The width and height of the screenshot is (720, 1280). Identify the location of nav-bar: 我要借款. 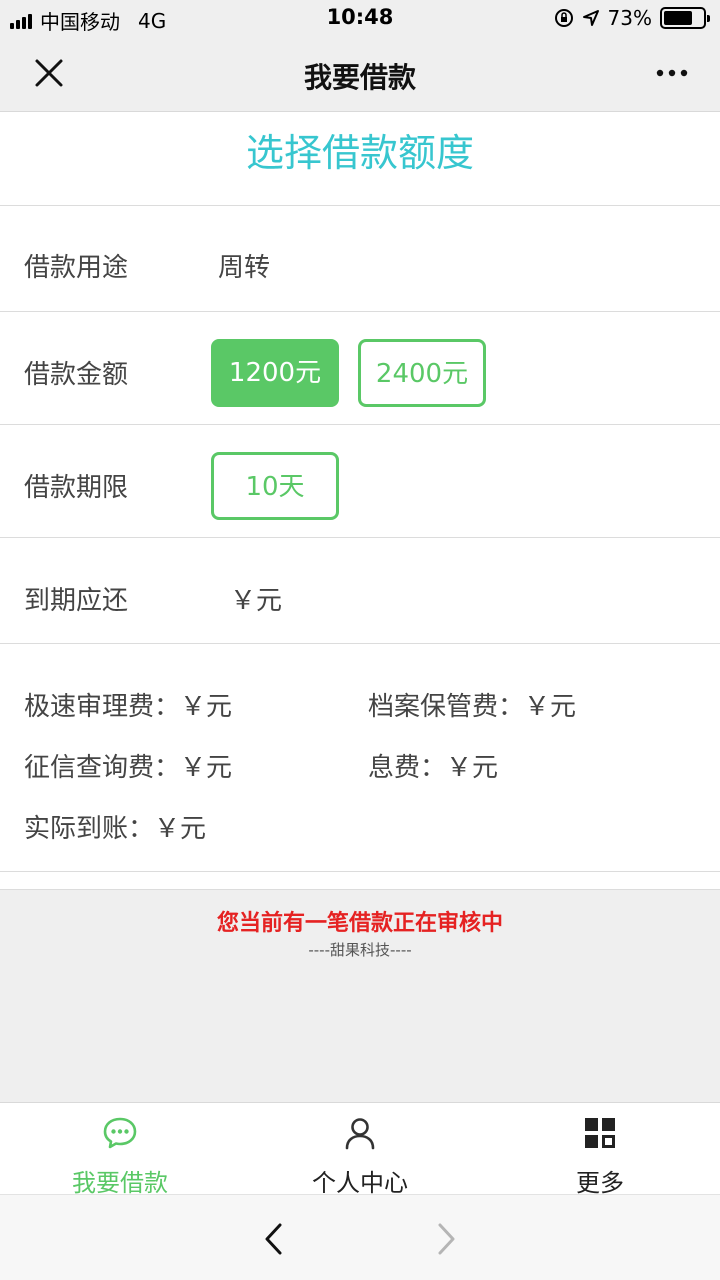
(360, 74).